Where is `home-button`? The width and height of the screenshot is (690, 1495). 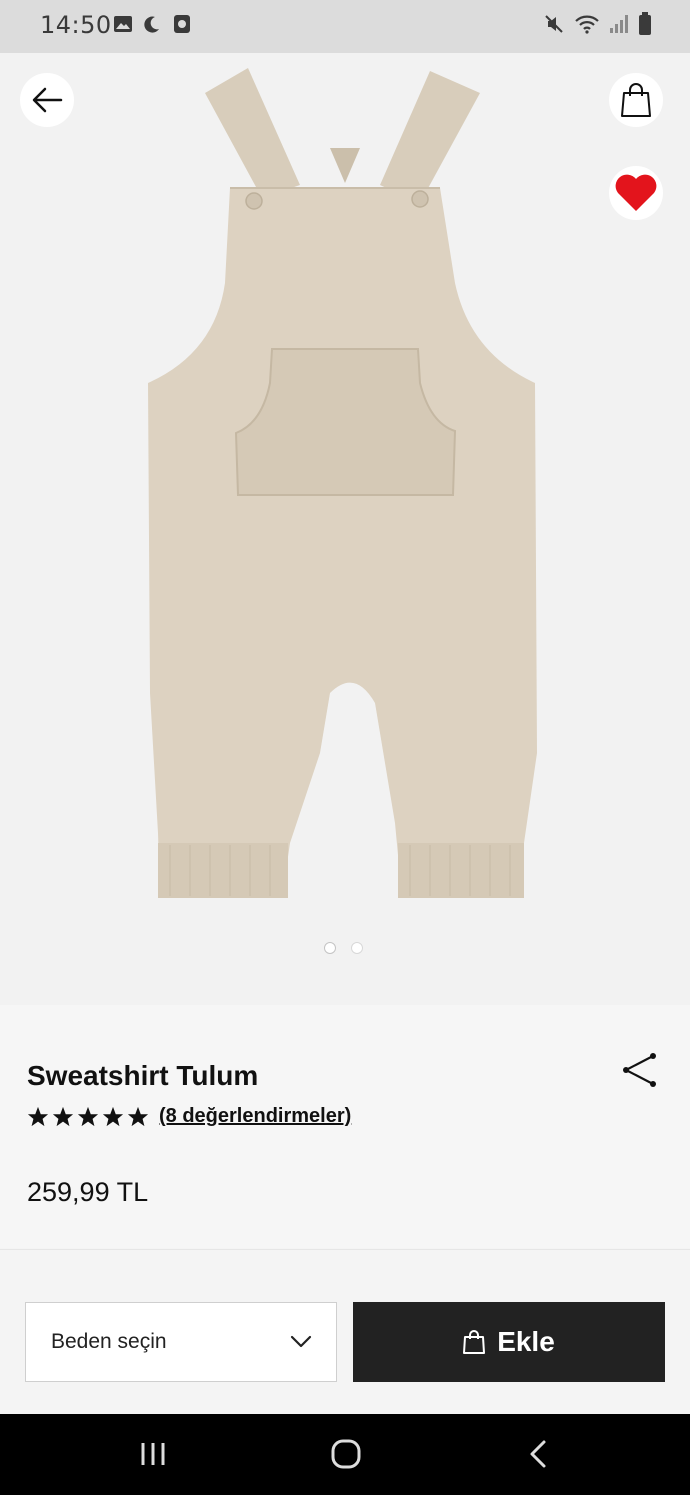 home-button is located at coordinates (346, 1456).